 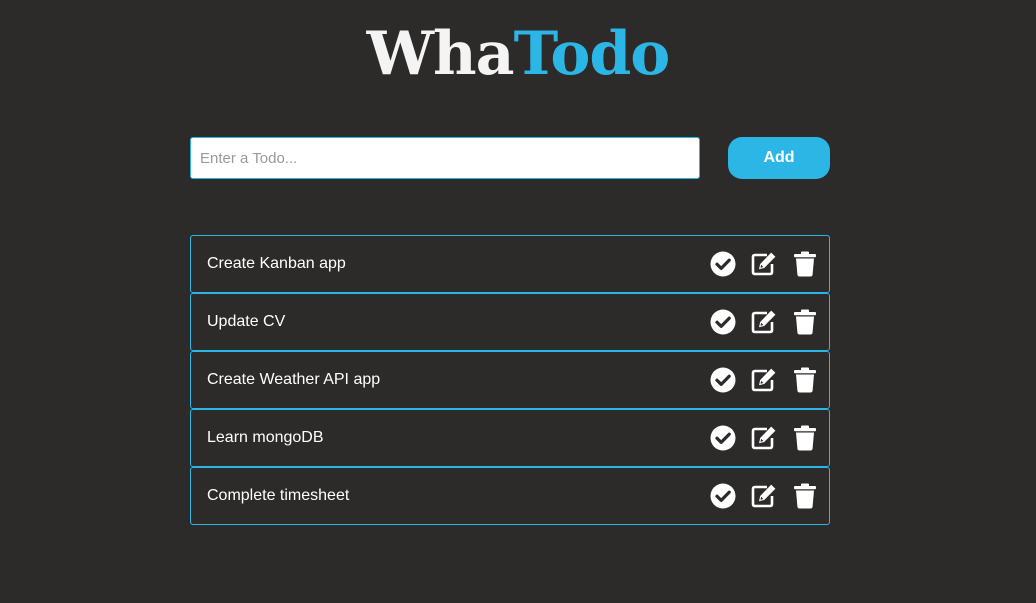 I want to click on todo-input, so click(x=445, y=158).